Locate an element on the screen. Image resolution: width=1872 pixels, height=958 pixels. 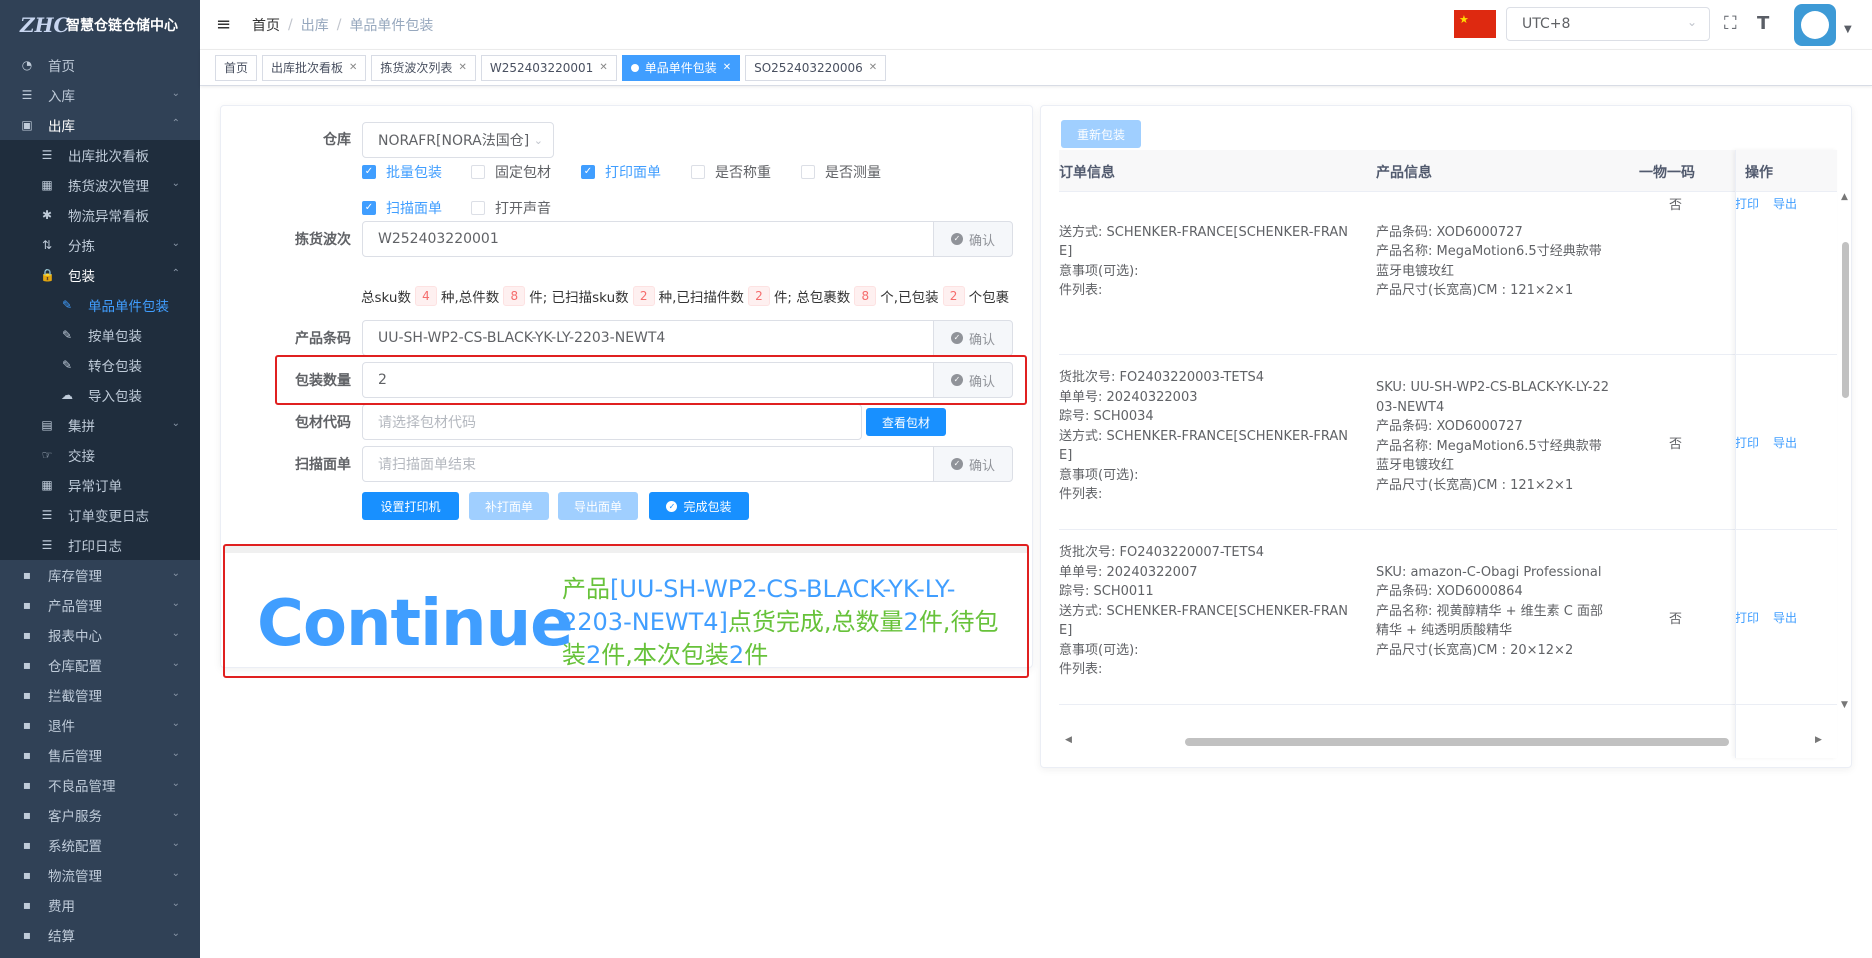
scan-input: 请扫描面单结束 is located at coordinates (648, 464).